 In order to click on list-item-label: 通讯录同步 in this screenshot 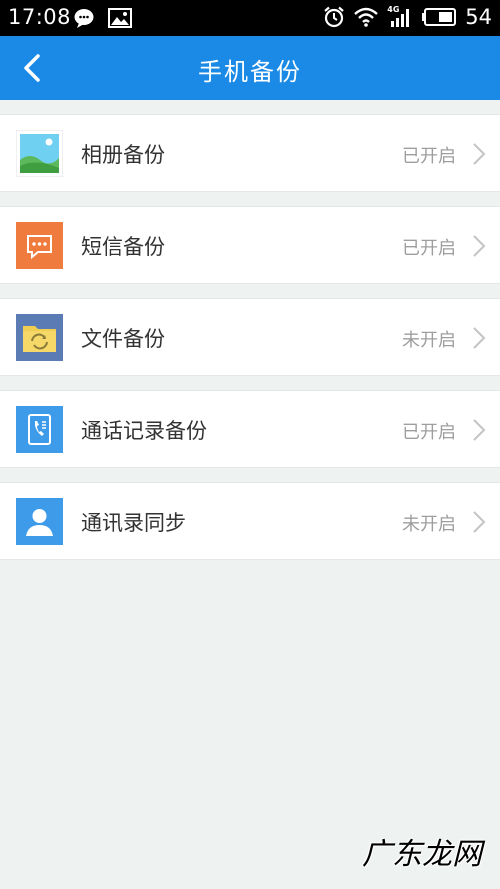, I will do `click(133, 523)`.